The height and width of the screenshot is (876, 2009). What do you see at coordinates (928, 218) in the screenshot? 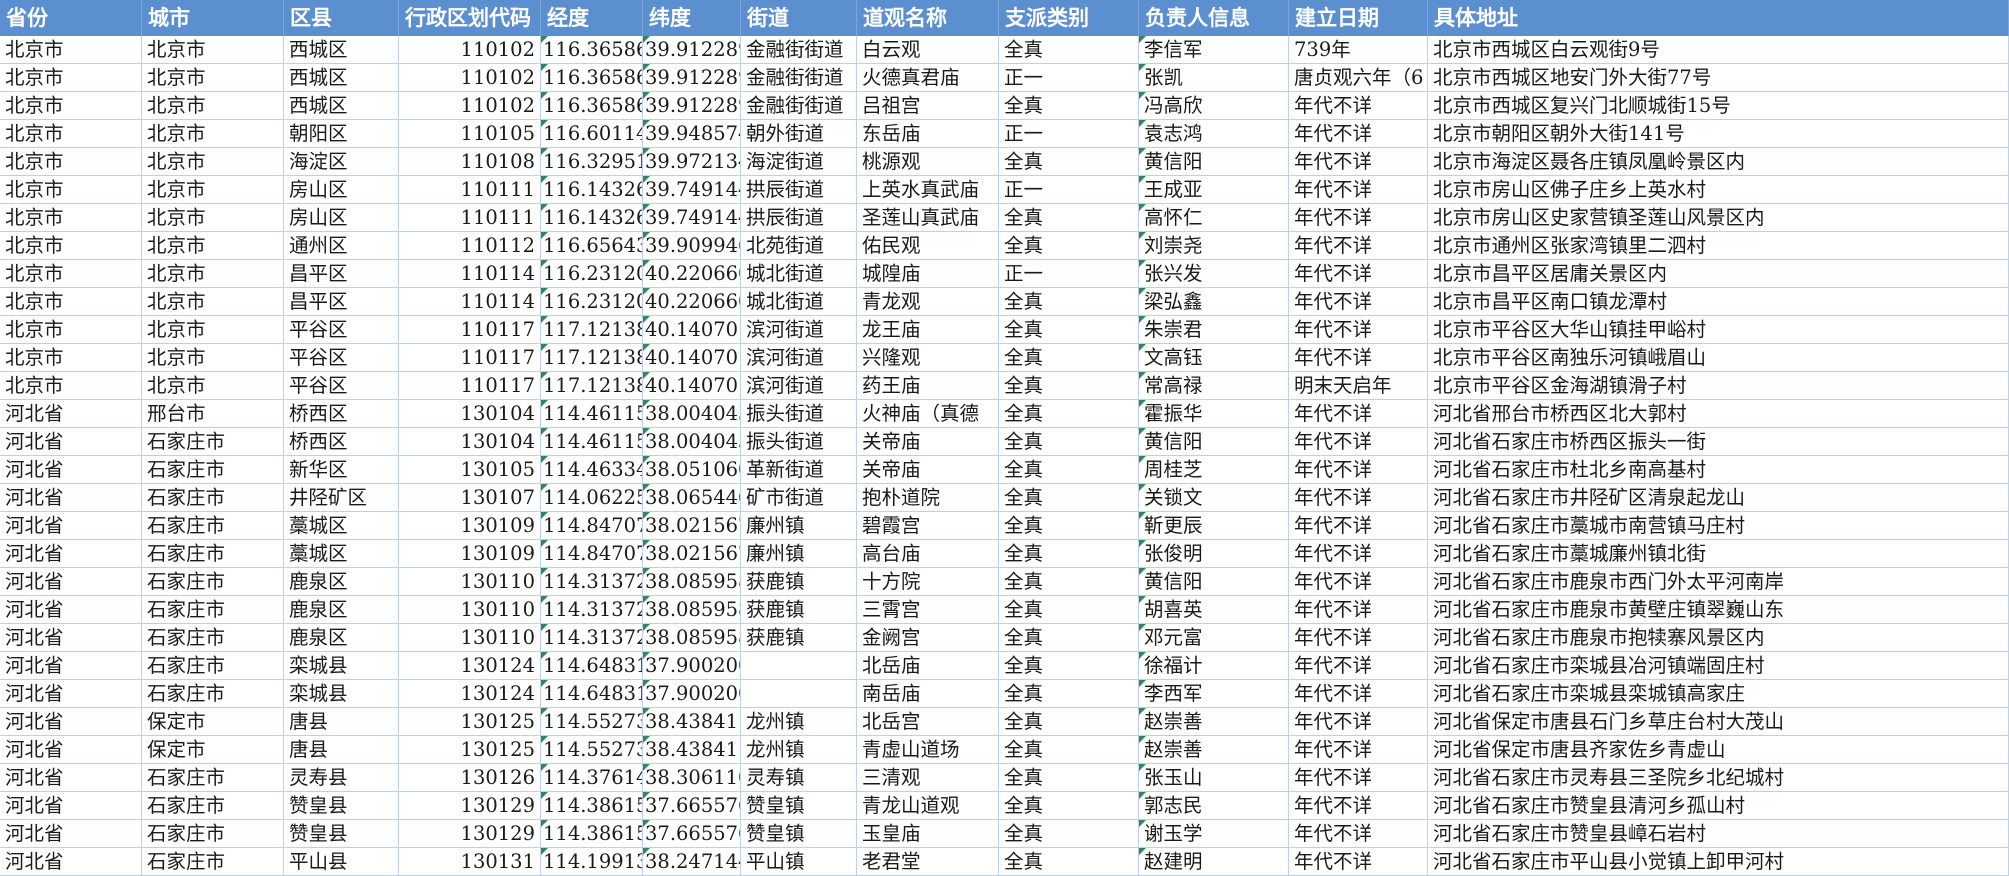
I see `cell-temple-name: 圣莲山真武庙` at bounding box center [928, 218].